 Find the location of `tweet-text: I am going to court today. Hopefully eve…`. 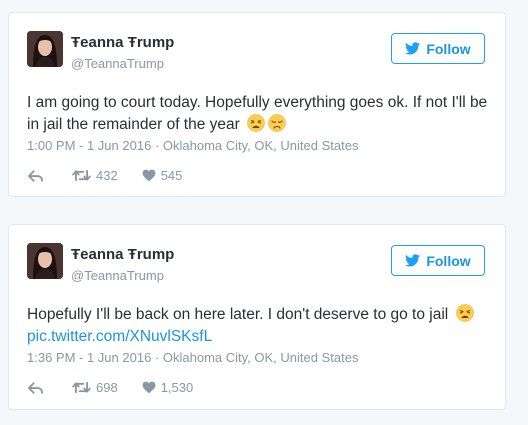

tweet-text: I am going to court today. Hopefully eve… is located at coordinates (258, 114).